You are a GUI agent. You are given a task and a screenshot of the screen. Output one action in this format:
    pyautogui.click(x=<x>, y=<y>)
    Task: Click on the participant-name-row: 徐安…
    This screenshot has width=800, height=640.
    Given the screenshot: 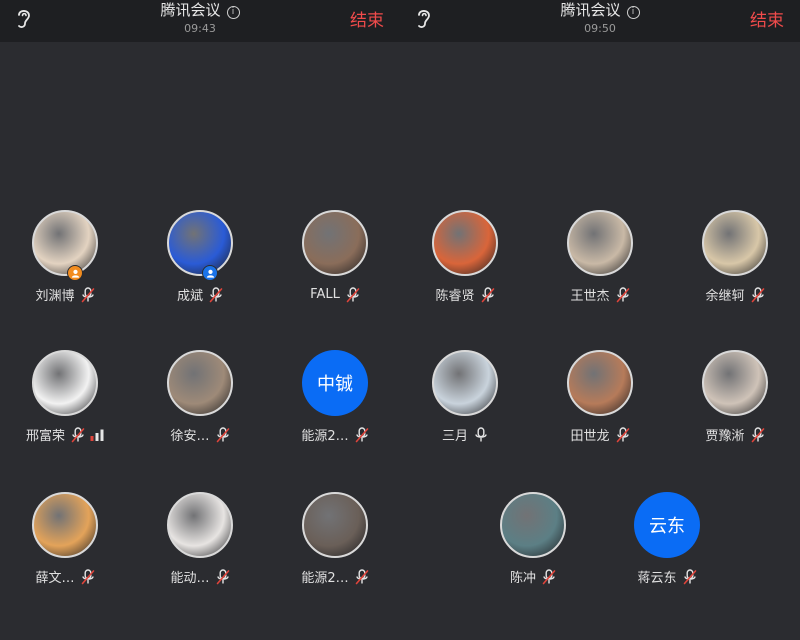 What is the action you would take?
    pyautogui.click(x=200, y=434)
    